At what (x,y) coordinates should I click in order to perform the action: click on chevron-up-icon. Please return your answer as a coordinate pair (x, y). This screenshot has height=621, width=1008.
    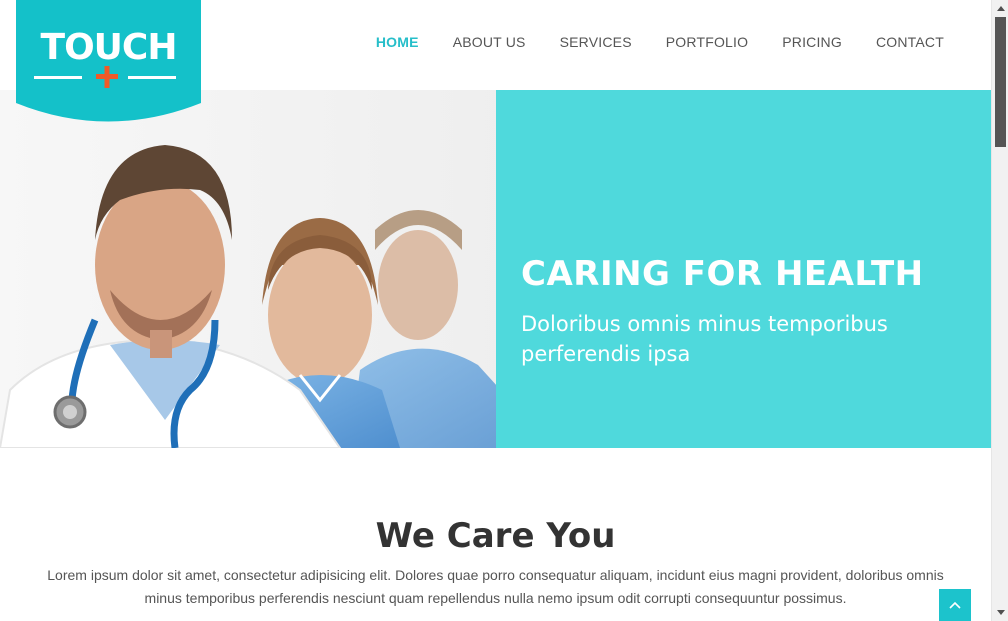
    Looking at the image, I should click on (955, 605).